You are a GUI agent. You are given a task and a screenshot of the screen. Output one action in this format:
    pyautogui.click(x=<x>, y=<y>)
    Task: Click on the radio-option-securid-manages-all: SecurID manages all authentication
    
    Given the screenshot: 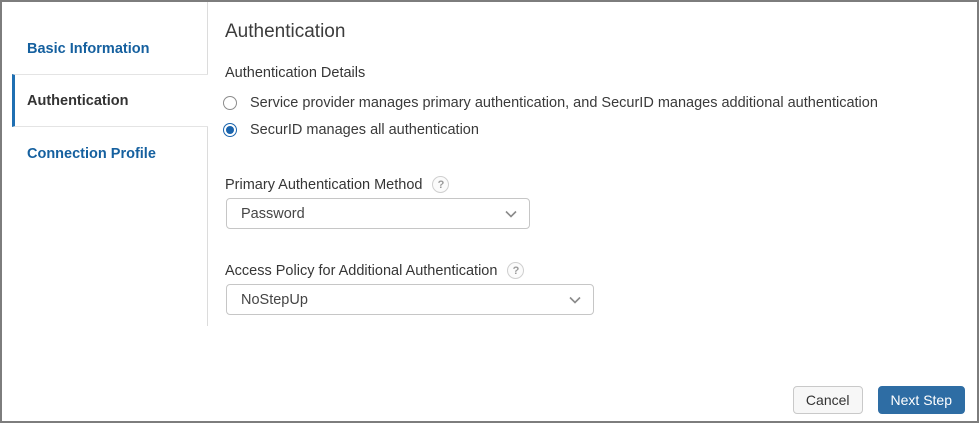 What is the action you would take?
    pyautogui.click(x=351, y=130)
    